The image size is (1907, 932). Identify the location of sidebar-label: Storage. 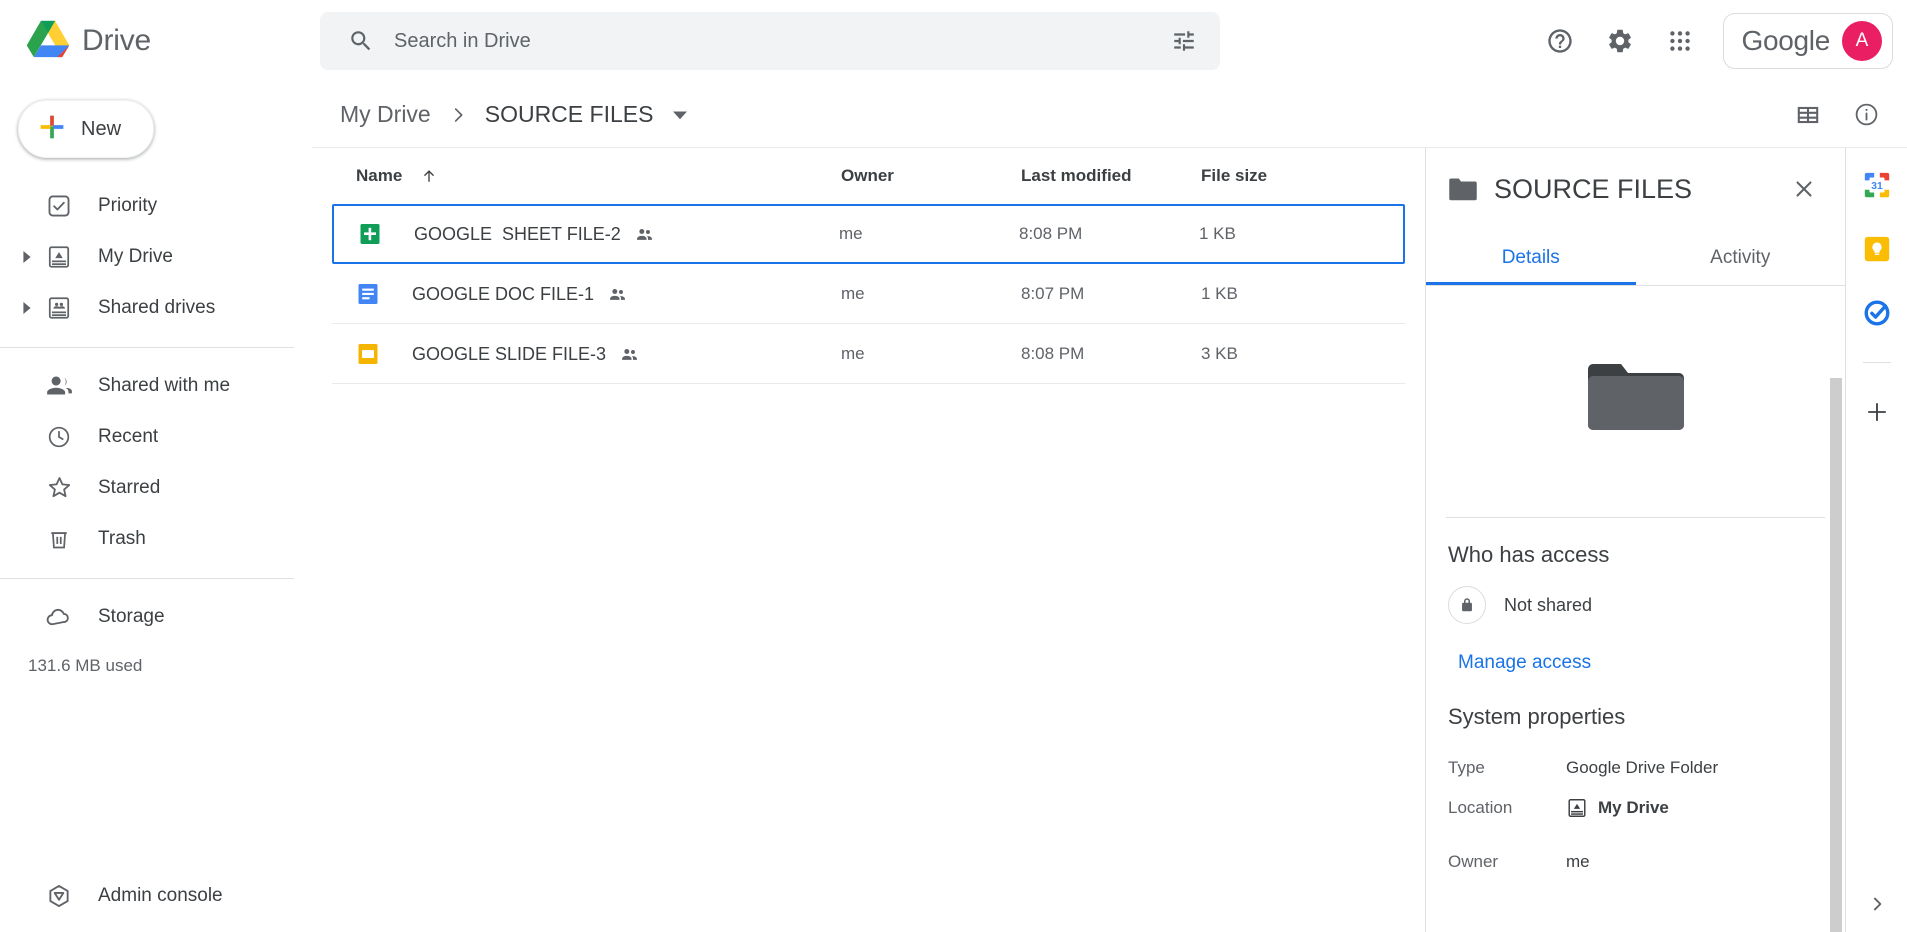
(131, 616).